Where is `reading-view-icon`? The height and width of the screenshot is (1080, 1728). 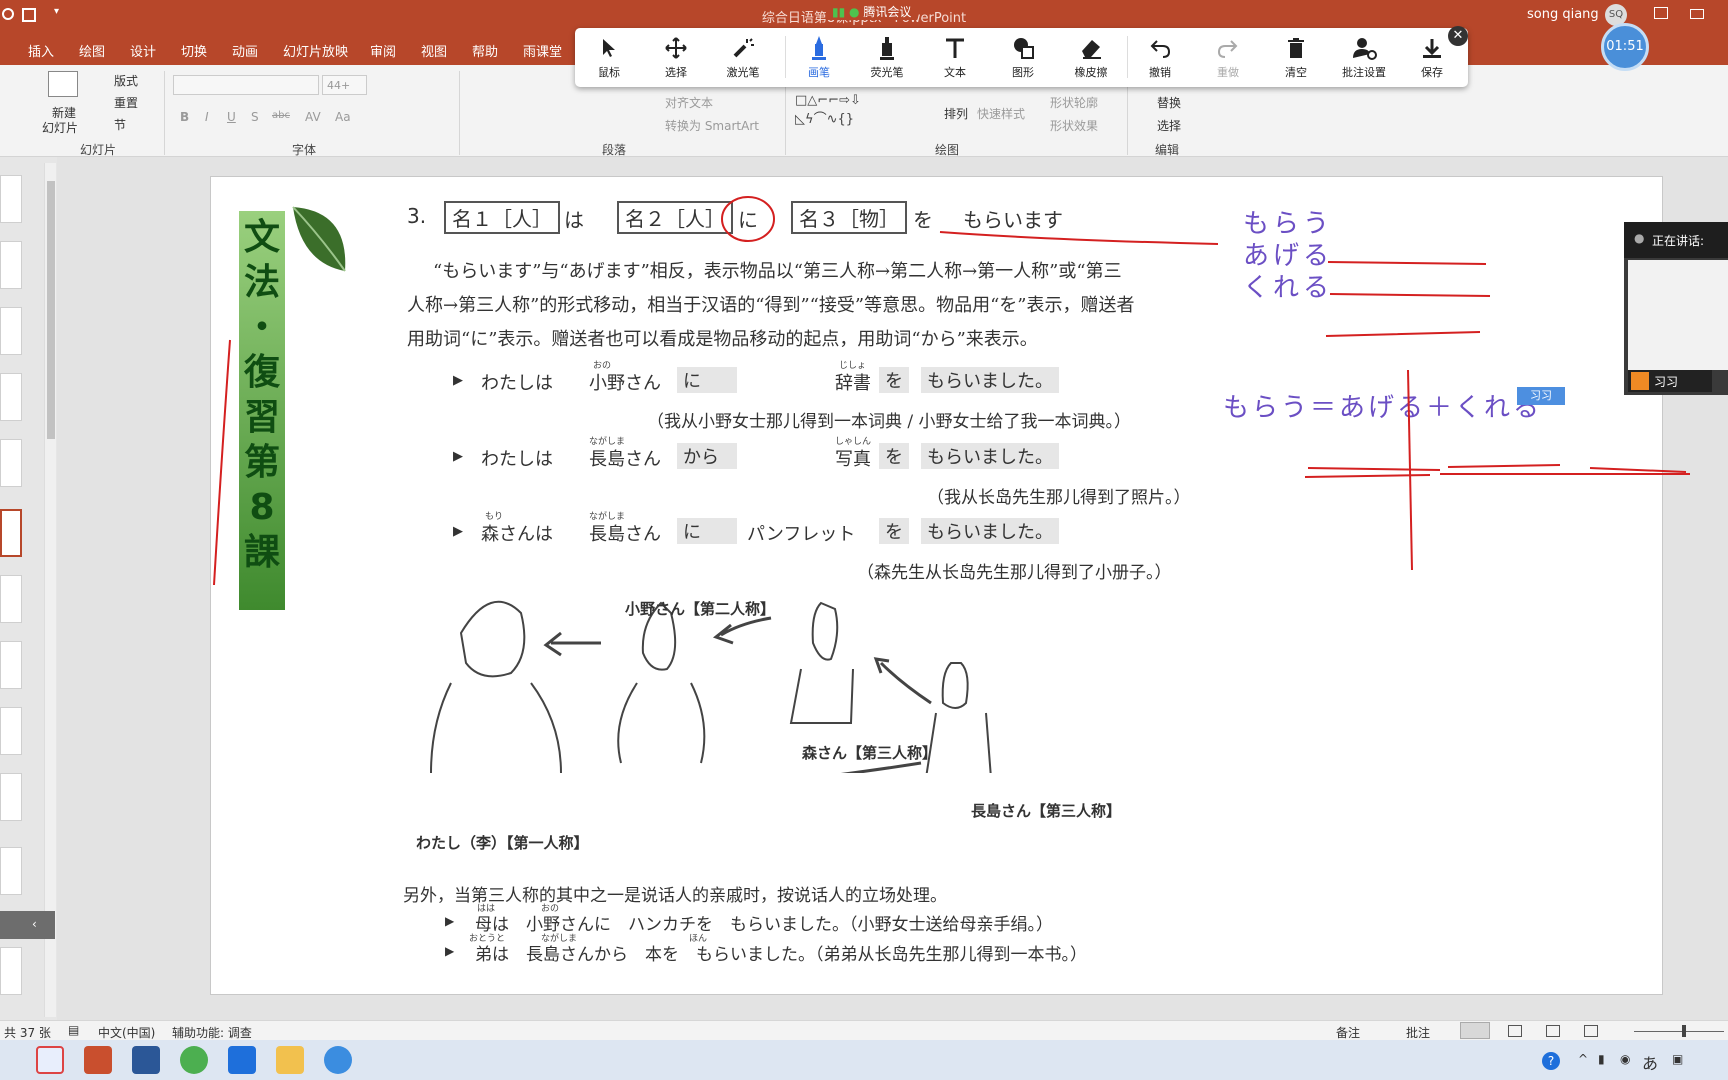 reading-view-icon is located at coordinates (1553, 1031).